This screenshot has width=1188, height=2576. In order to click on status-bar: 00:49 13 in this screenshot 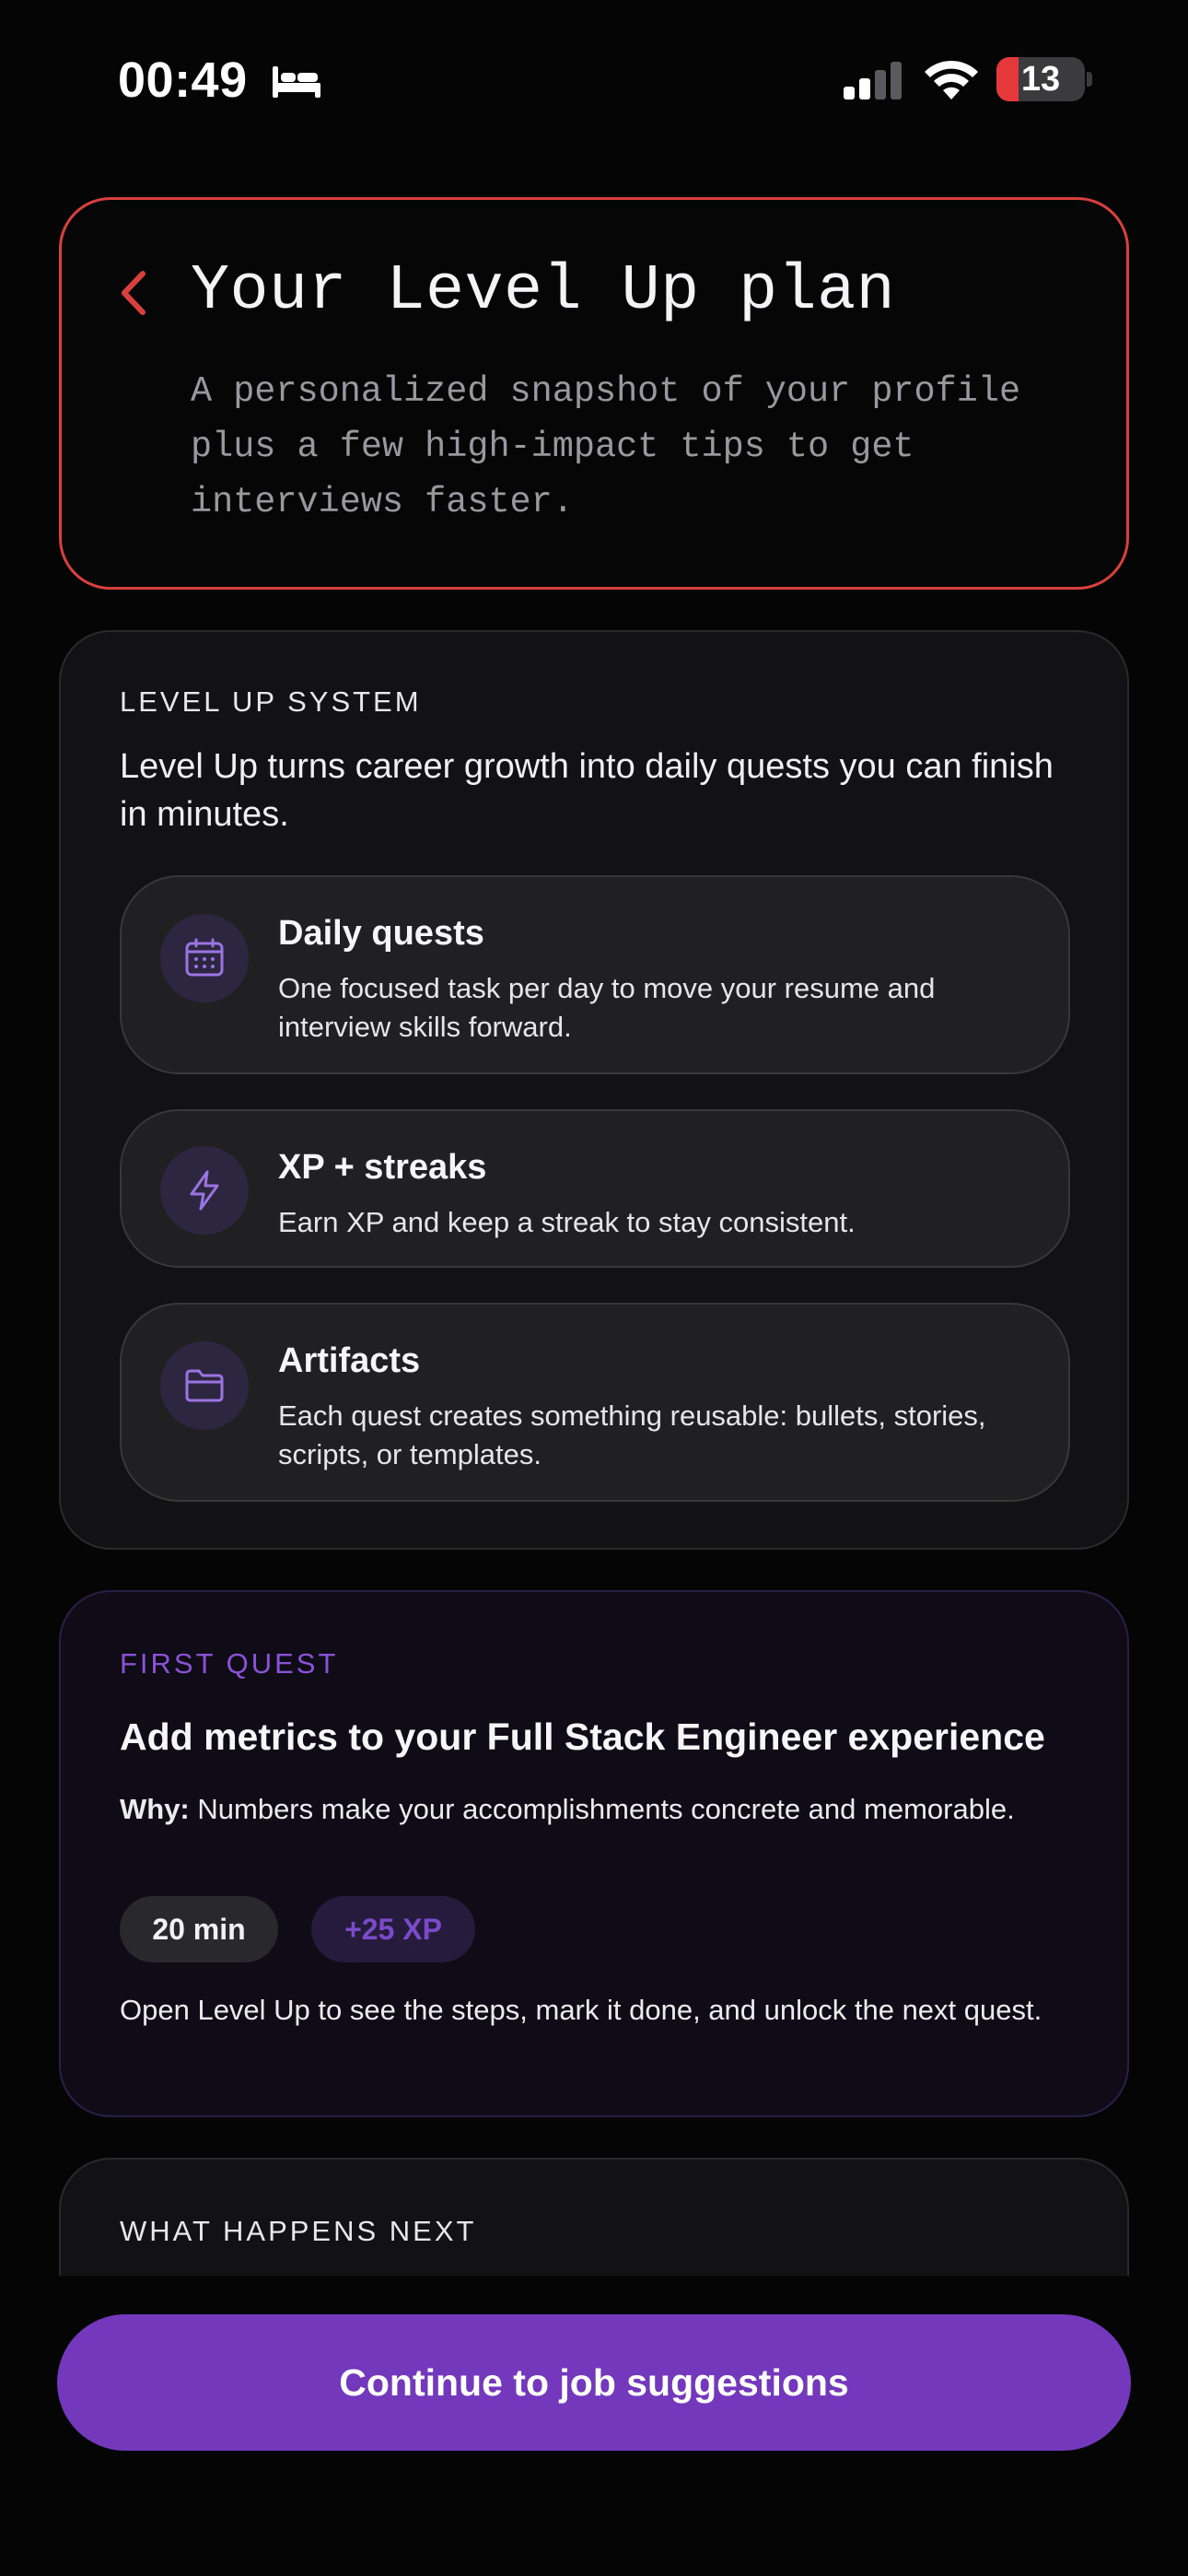, I will do `click(594, 80)`.